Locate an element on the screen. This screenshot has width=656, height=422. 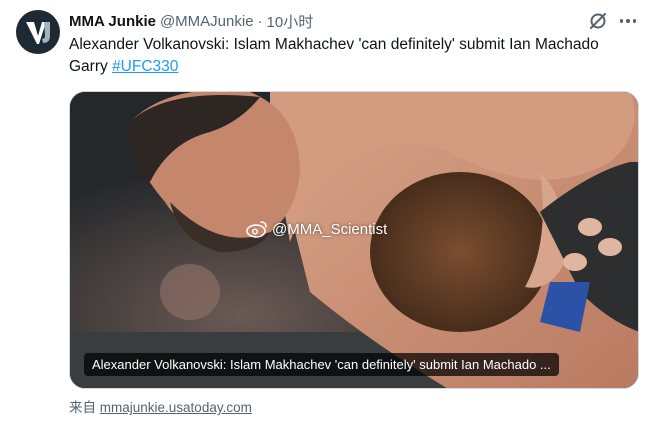
tweet-header: MMA Junkie @MMAJunkie · 10小时 is located at coordinates (332, 21).